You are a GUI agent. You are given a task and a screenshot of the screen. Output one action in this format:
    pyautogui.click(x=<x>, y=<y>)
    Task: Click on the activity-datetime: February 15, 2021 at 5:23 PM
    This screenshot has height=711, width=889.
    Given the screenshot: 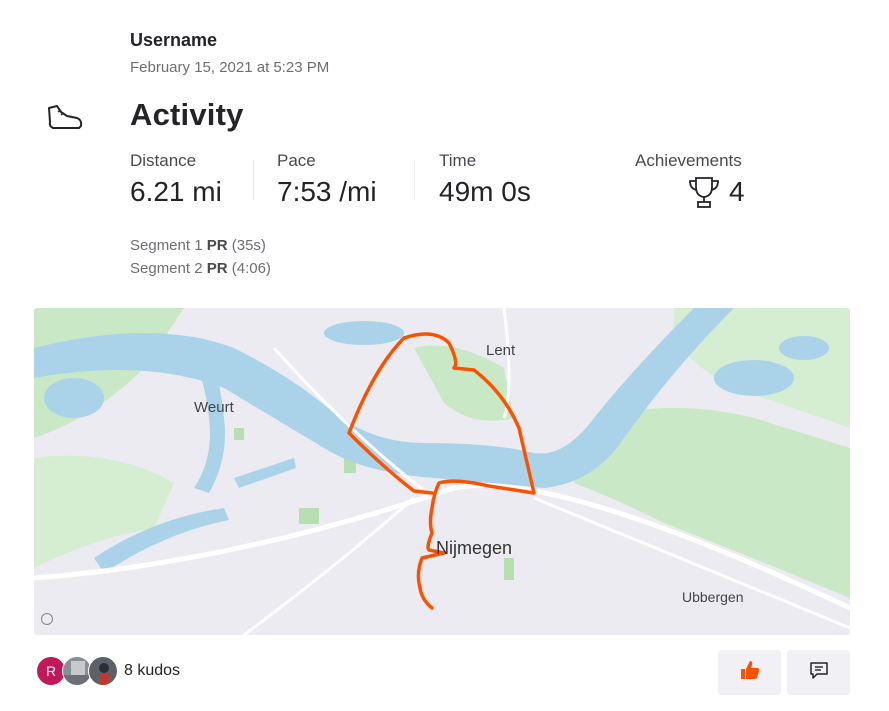 What is the action you would take?
    pyautogui.click(x=230, y=67)
    